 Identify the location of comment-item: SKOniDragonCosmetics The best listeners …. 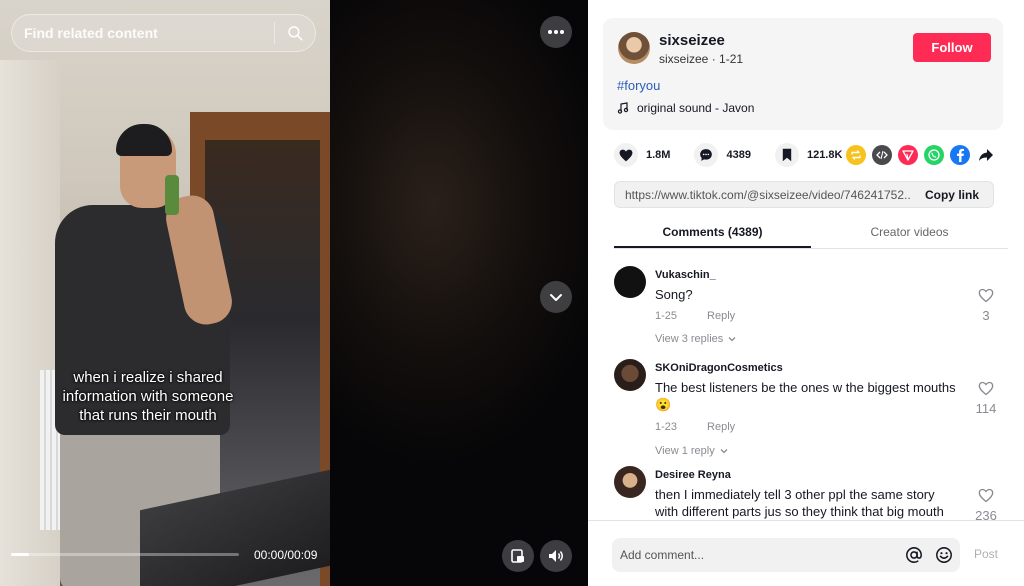
(814, 411).